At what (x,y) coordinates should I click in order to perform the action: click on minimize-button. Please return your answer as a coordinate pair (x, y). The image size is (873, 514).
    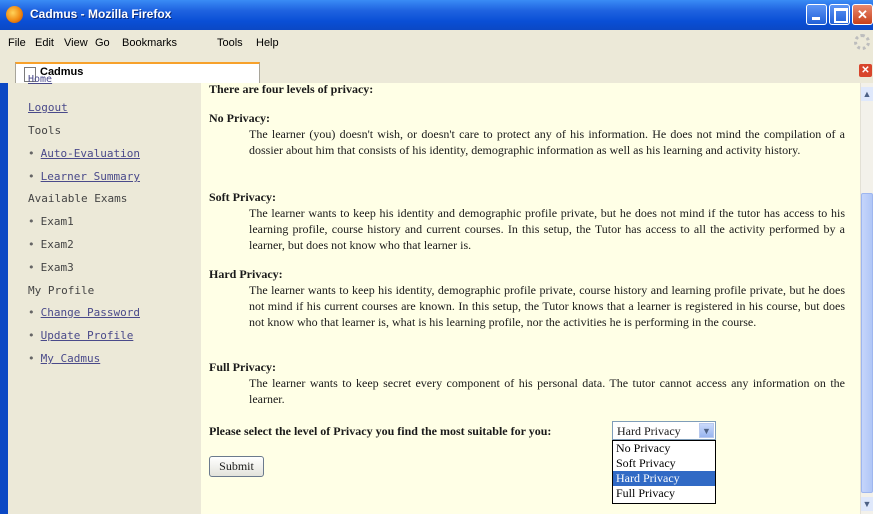
    Looking at the image, I should click on (816, 14).